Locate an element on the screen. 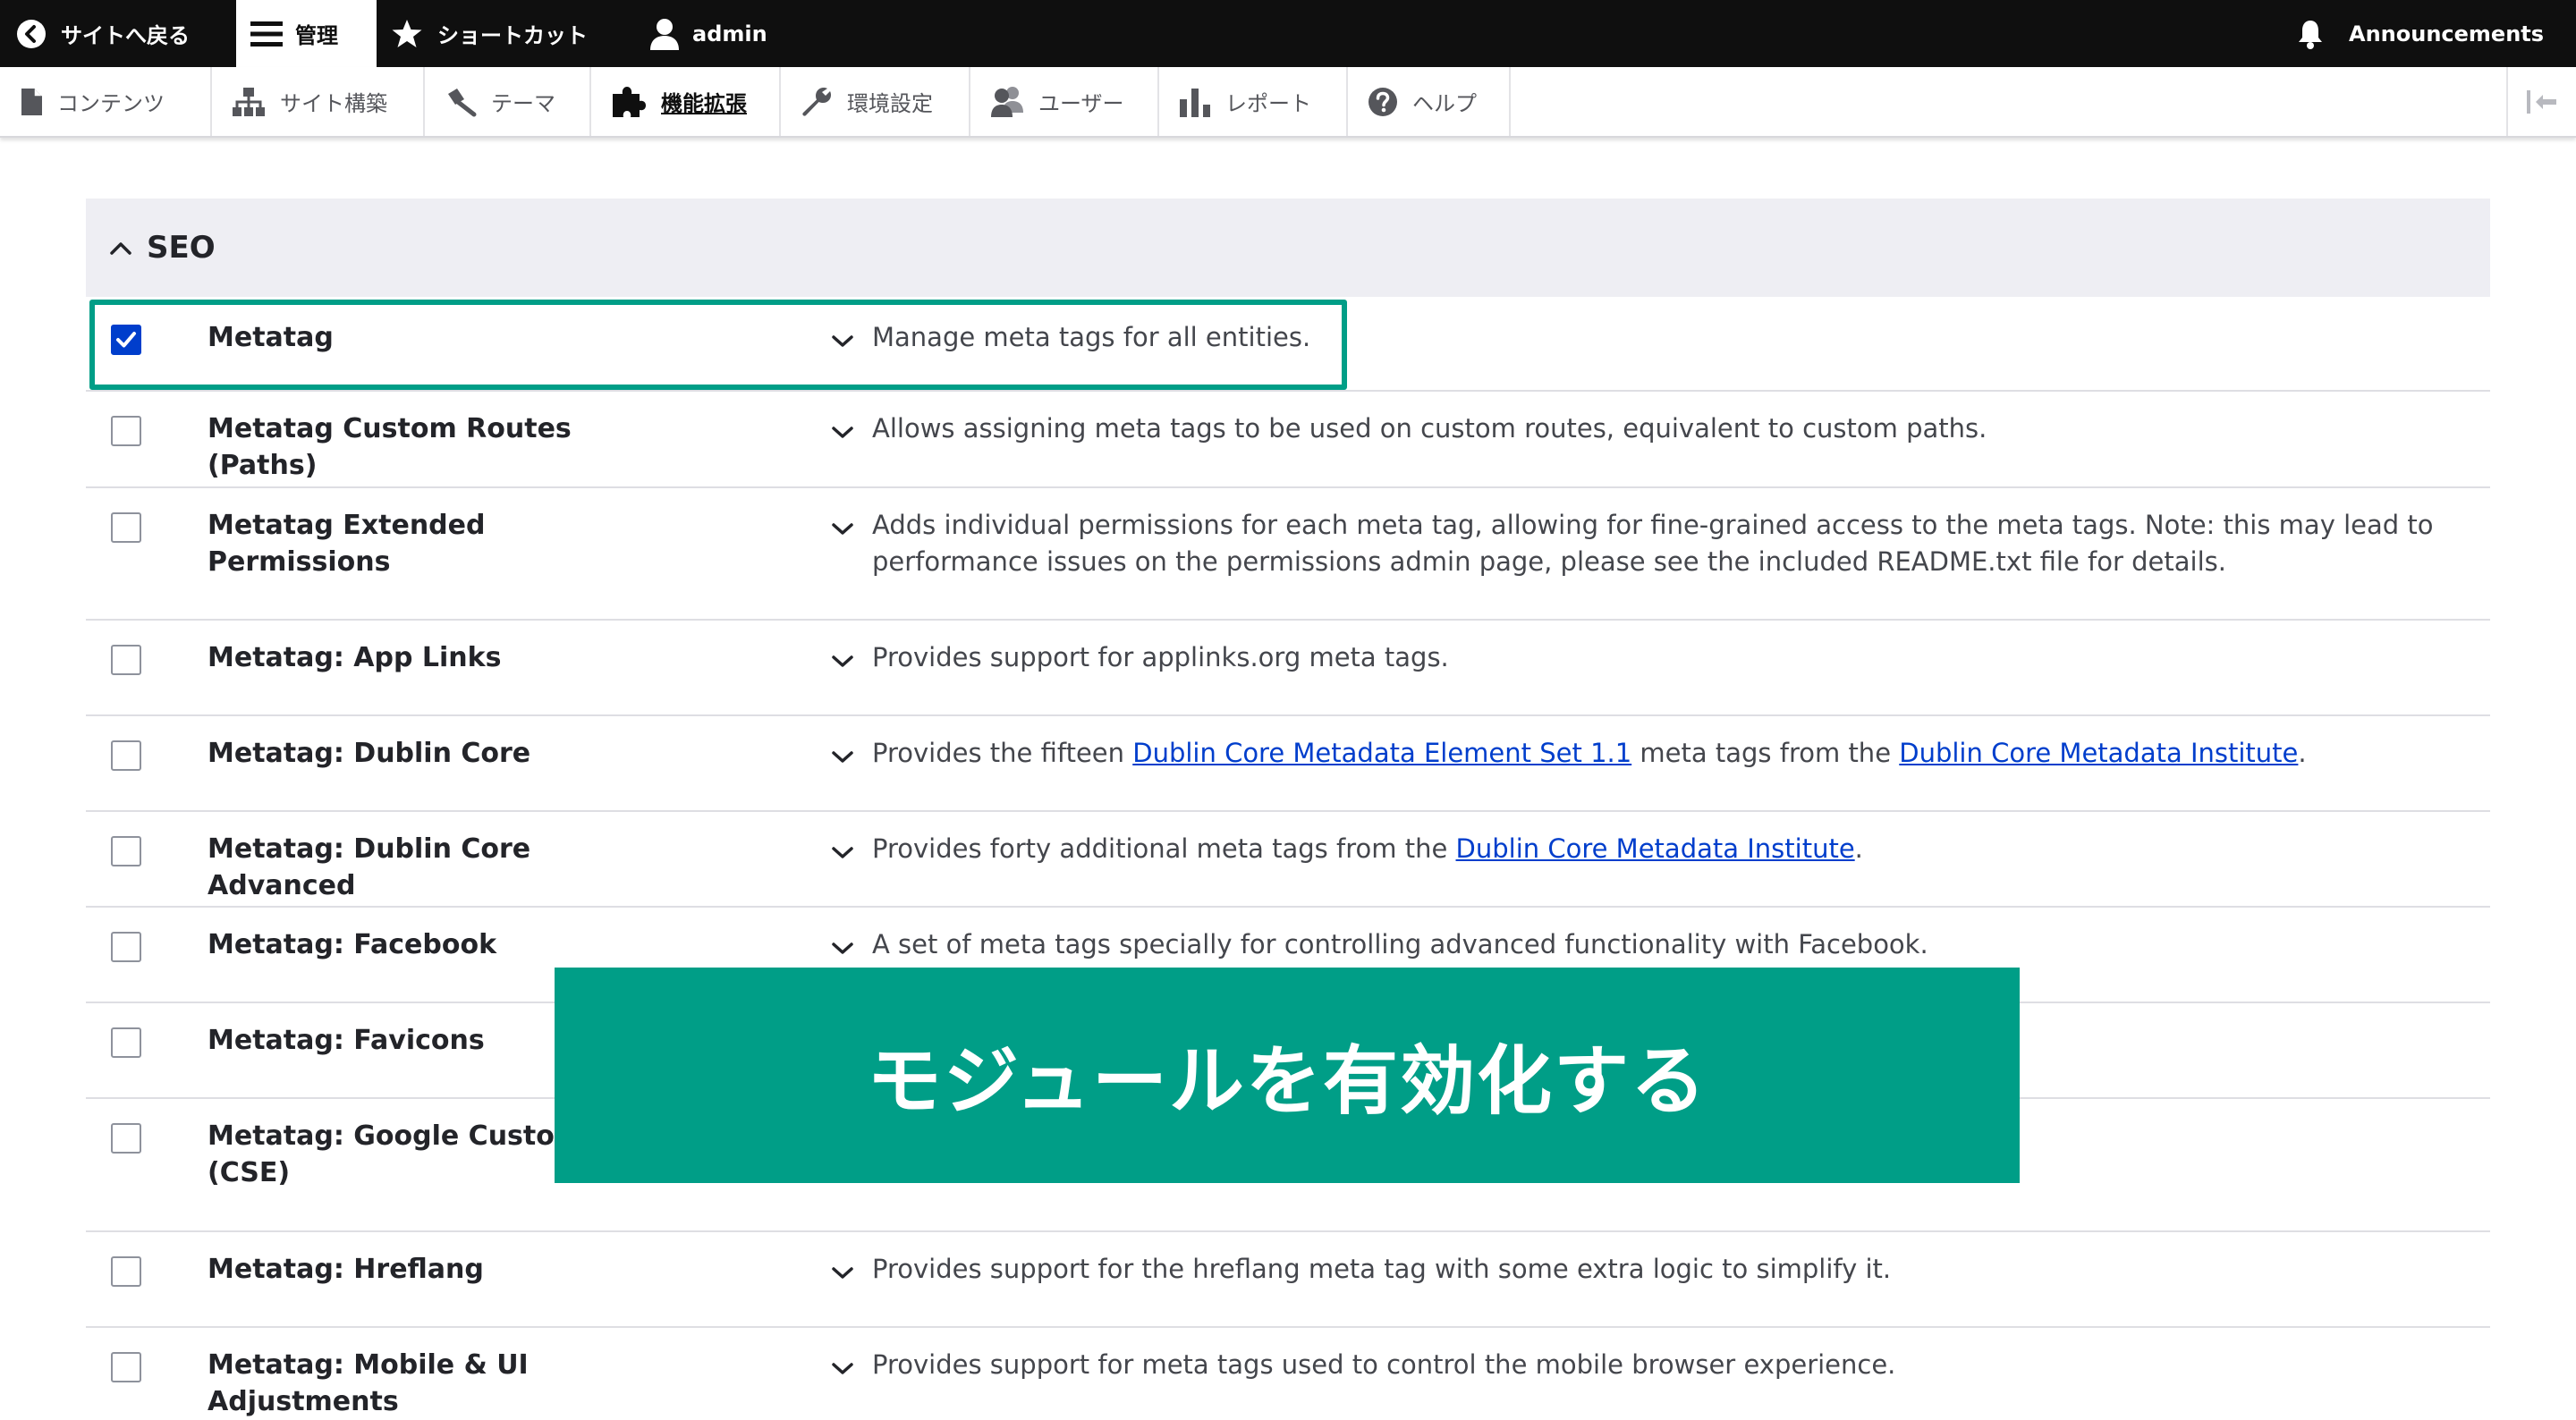  module-name: Metatag: Hreflang is located at coordinates (395, 1269).